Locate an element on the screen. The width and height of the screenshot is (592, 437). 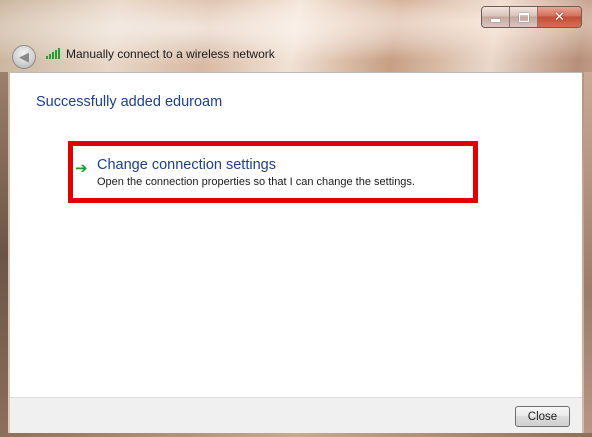
minimize-button is located at coordinates (496, 17).